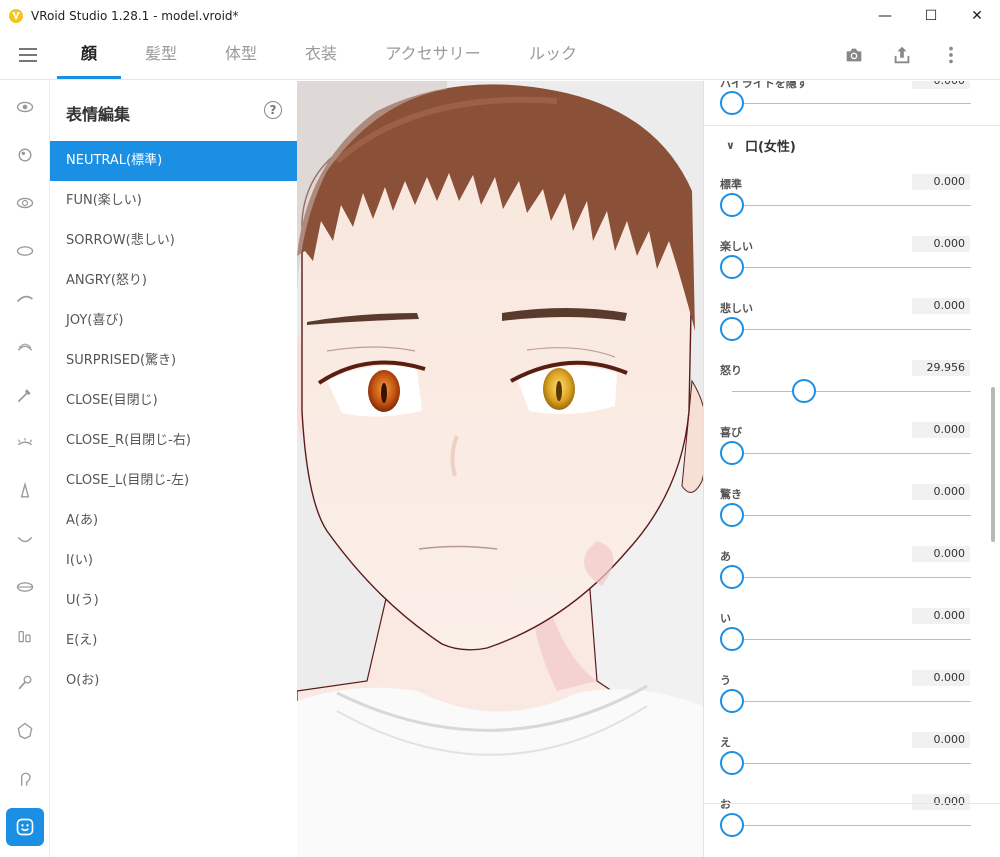 The width and height of the screenshot is (1000, 857). I want to click on teeth-icon, so click(25, 635).